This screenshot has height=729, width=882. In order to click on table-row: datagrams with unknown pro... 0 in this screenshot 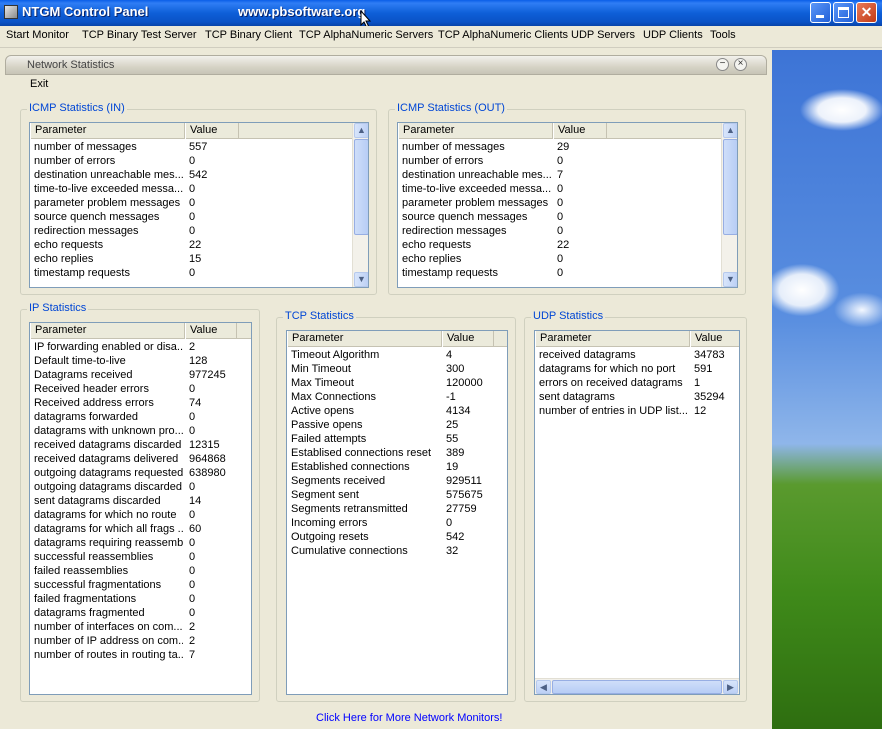, I will do `click(137, 431)`.